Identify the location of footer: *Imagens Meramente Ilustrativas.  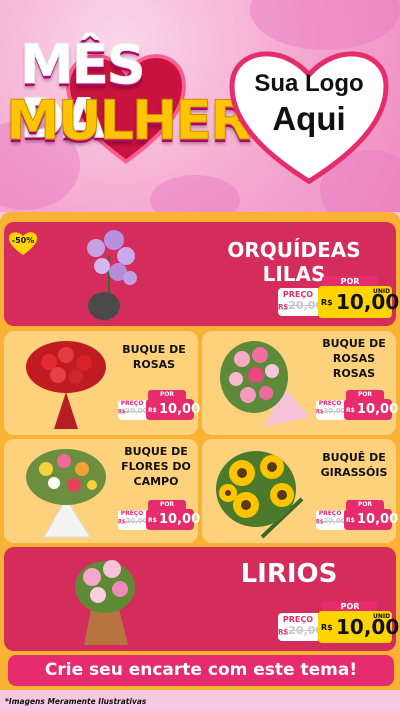
(200, 700).